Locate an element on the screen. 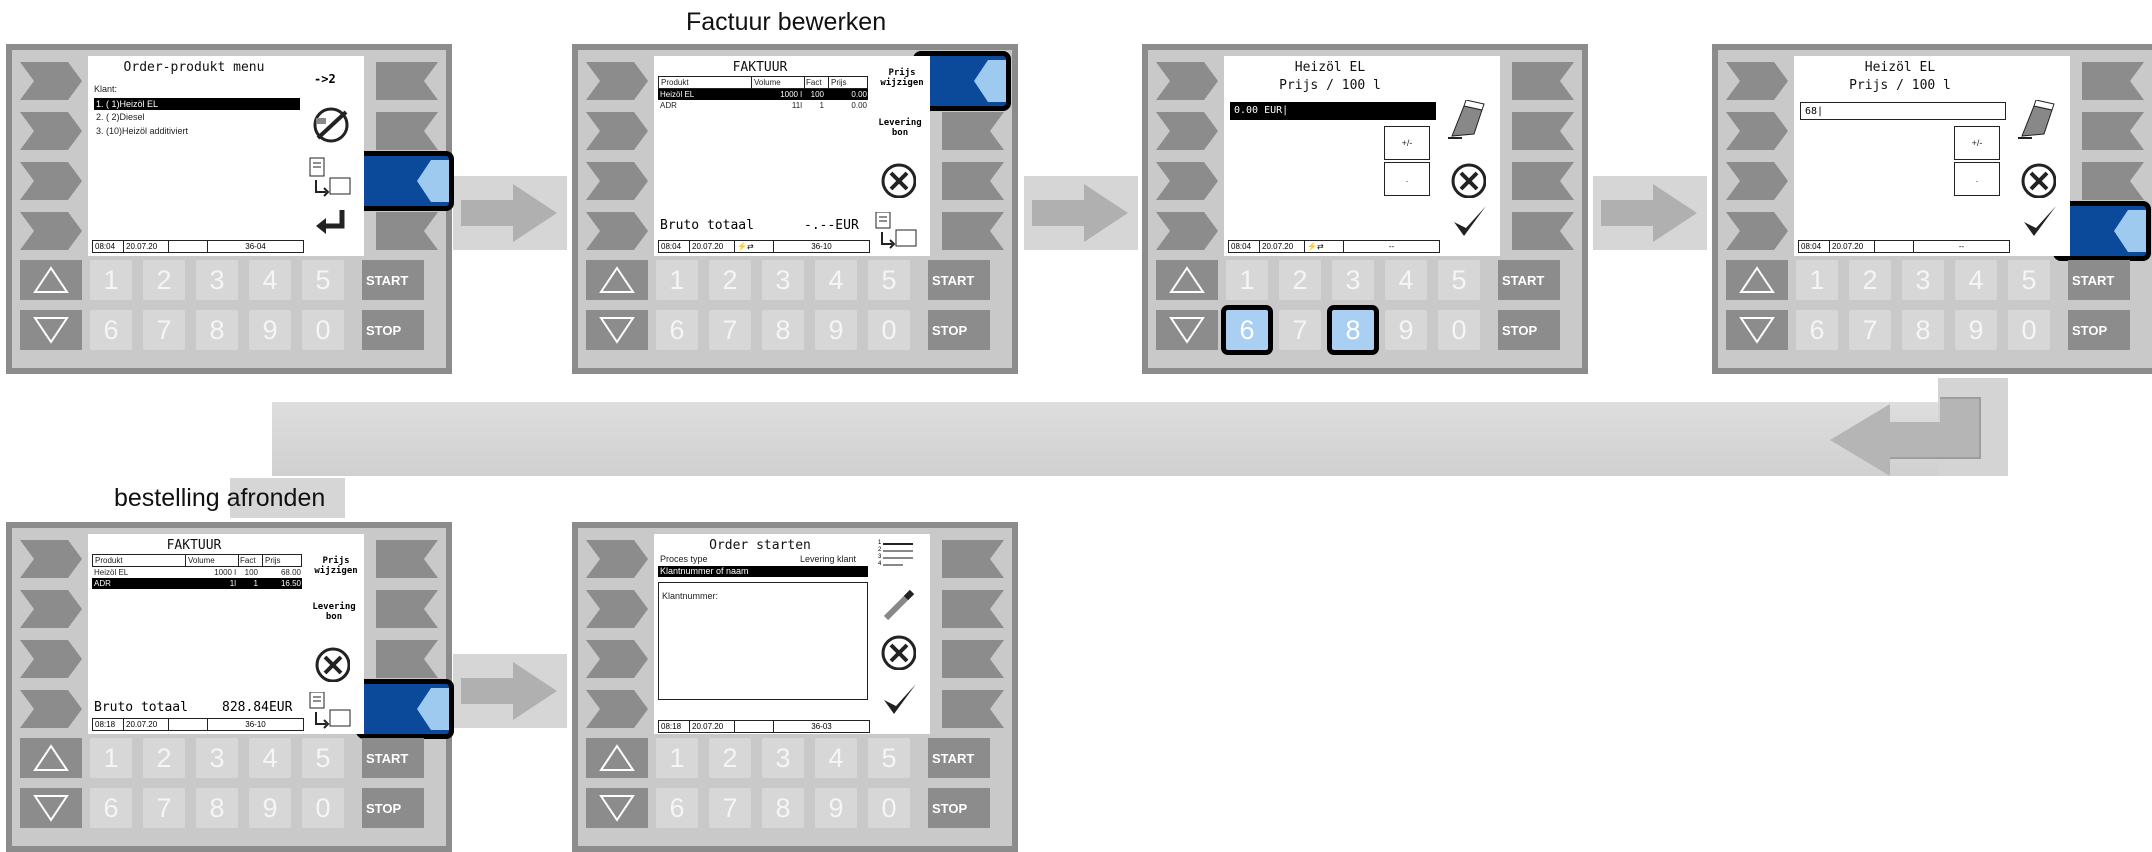 This screenshot has width=2152, height=852. table-row-selected: Heizöl EL 1000 l 100 0.00 is located at coordinates (763, 94).